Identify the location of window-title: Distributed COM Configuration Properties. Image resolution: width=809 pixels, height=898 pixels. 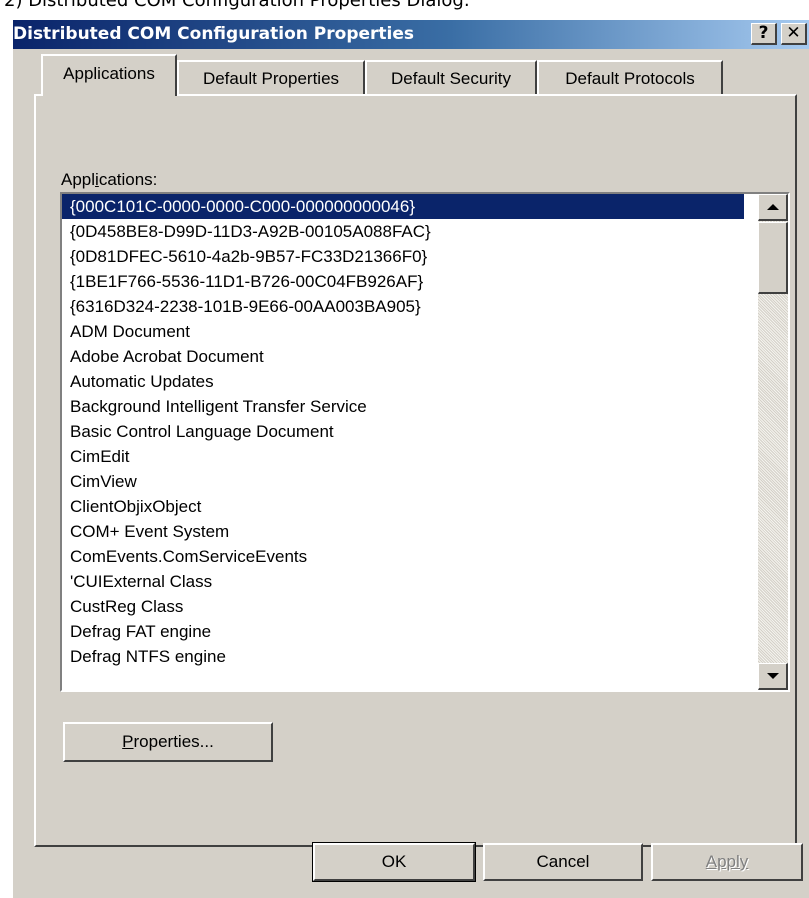
(214, 34).